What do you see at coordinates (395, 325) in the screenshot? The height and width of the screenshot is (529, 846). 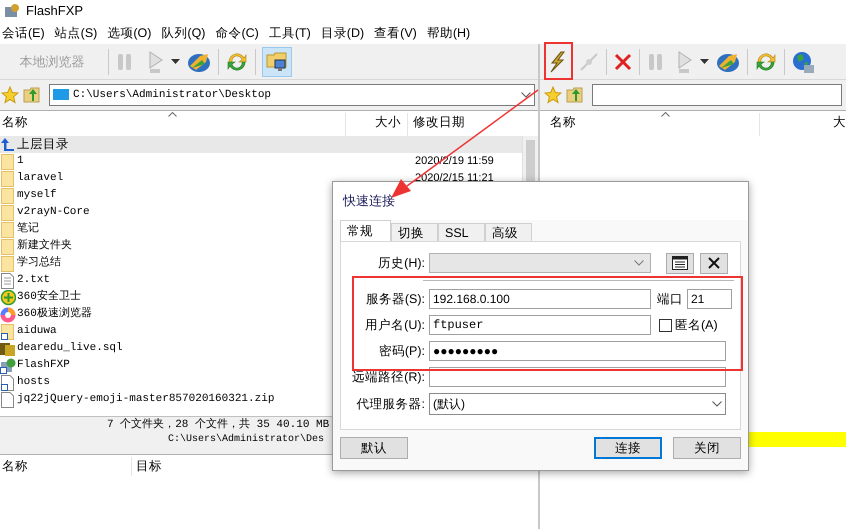 I see `field-label: 用户名(U):` at bounding box center [395, 325].